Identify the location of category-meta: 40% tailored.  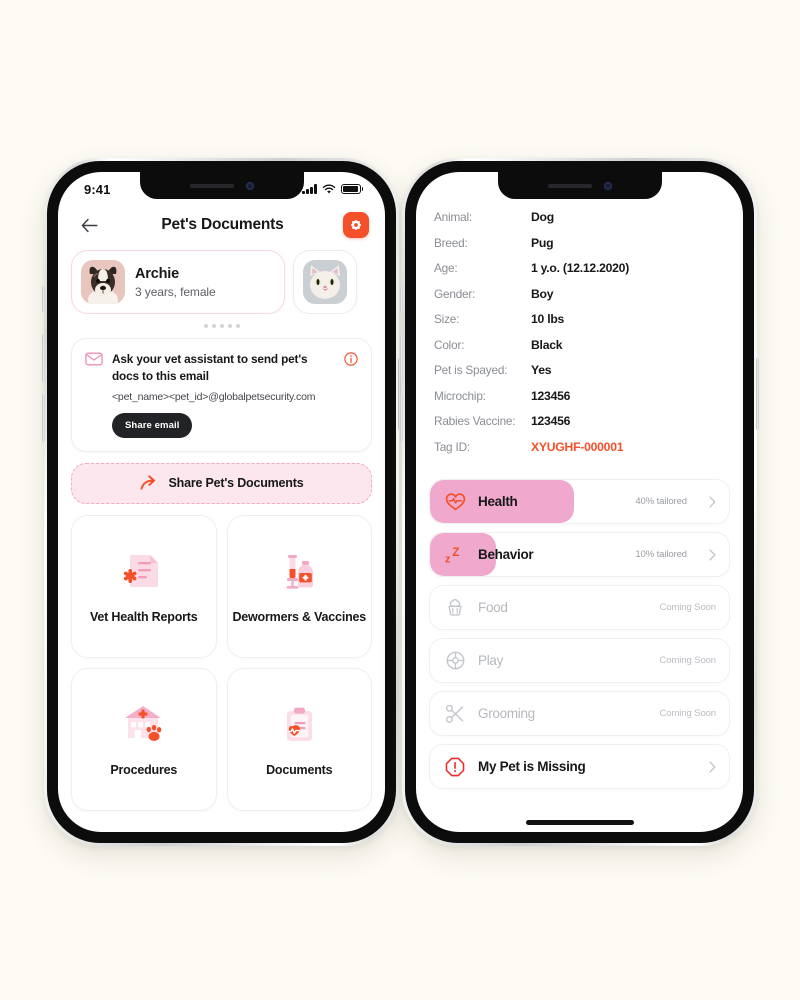
(661, 501).